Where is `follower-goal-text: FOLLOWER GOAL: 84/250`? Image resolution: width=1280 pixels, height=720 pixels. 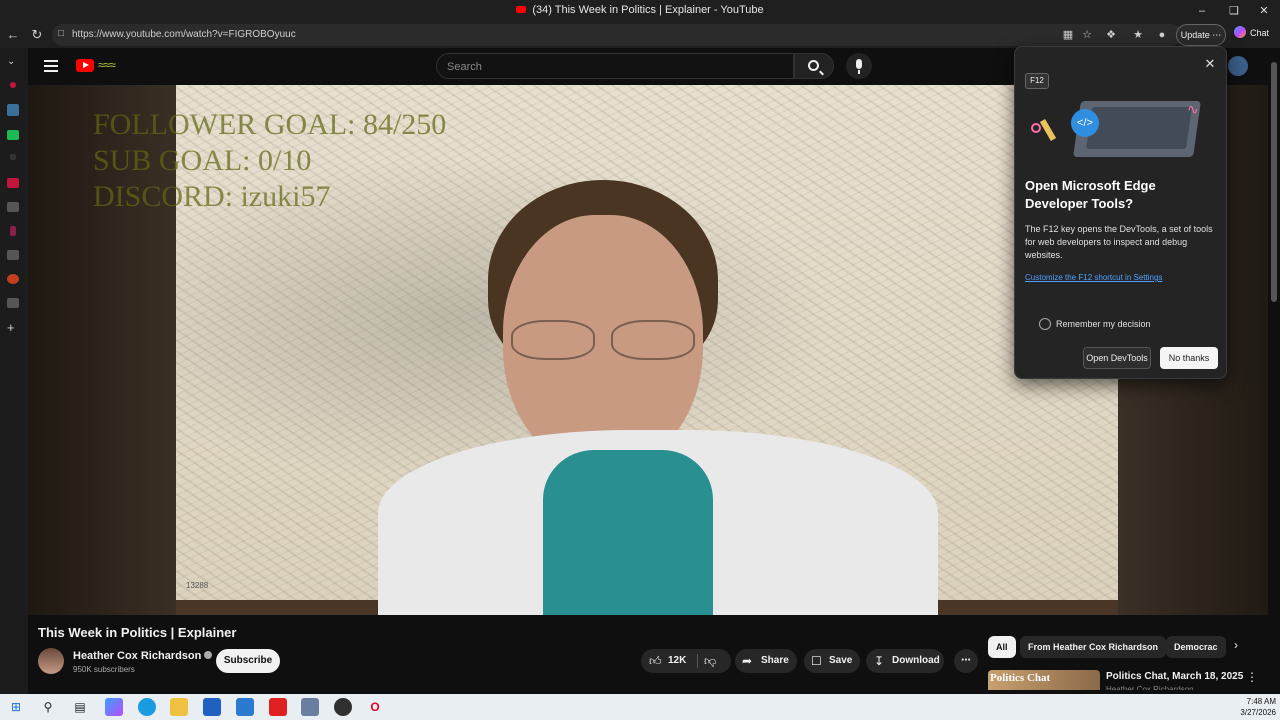
follower-goal-text: FOLLOWER GOAL: 84/250 is located at coordinates (270, 124).